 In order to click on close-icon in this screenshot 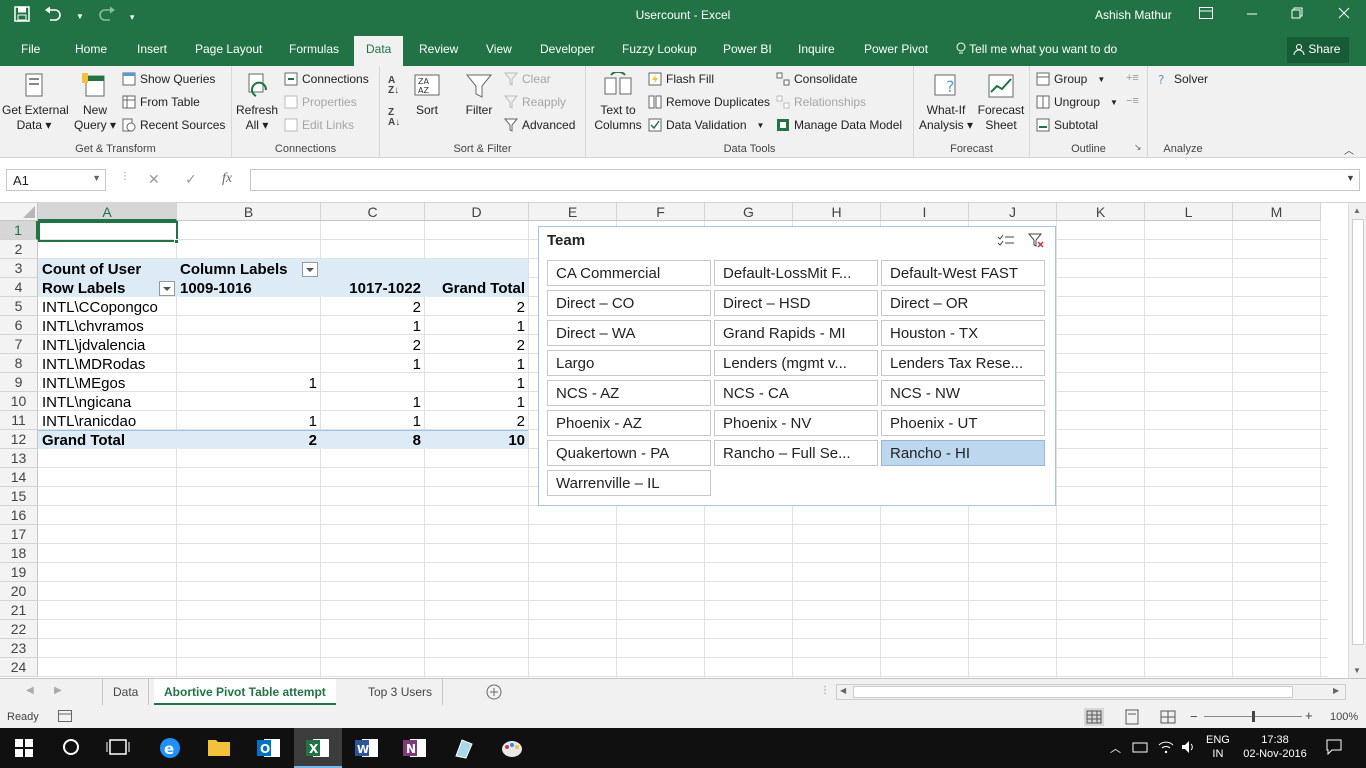, I will do `click(1344, 14)`.